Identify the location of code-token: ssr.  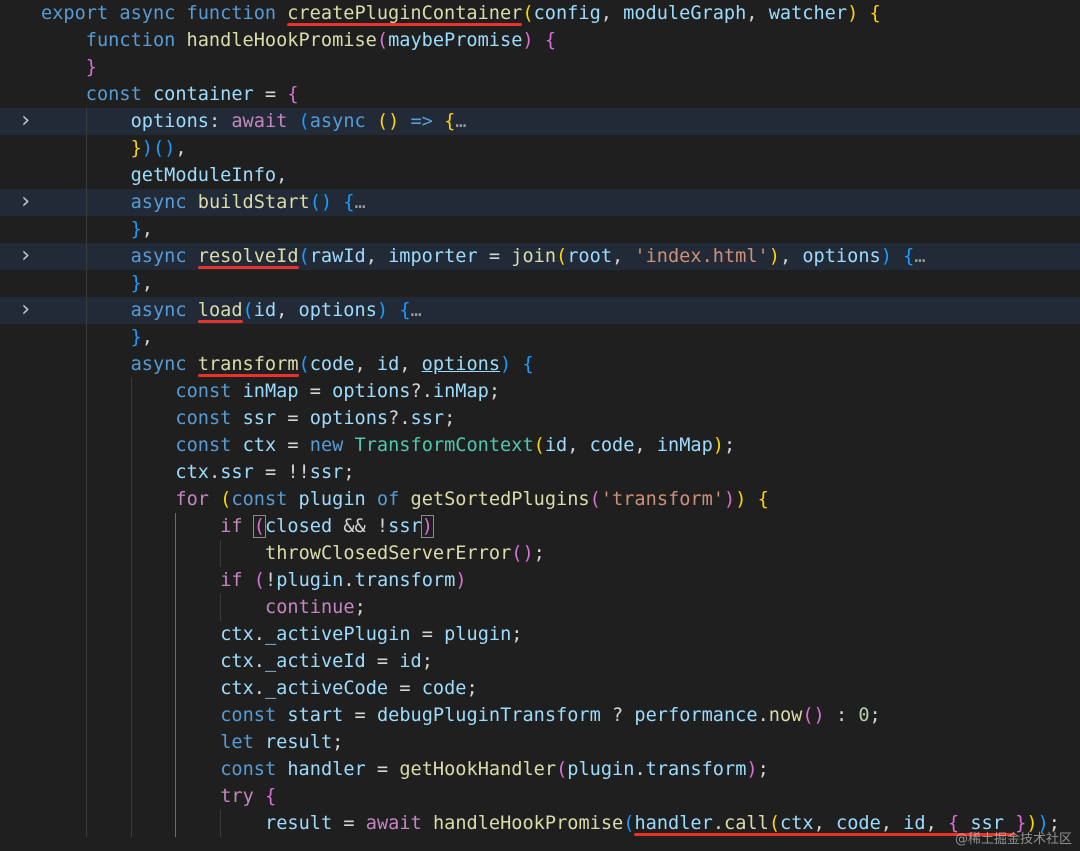
(259, 418).